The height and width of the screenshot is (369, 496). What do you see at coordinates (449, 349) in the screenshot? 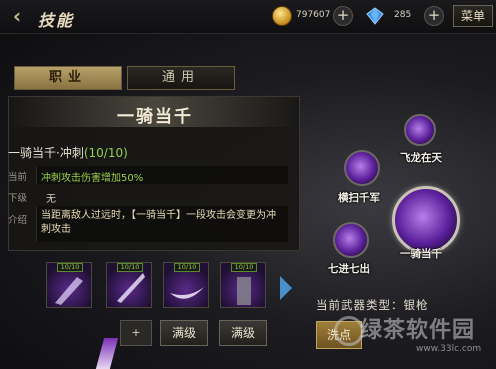
I see `watermark-url: www.33lc.com` at bounding box center [449, 349].